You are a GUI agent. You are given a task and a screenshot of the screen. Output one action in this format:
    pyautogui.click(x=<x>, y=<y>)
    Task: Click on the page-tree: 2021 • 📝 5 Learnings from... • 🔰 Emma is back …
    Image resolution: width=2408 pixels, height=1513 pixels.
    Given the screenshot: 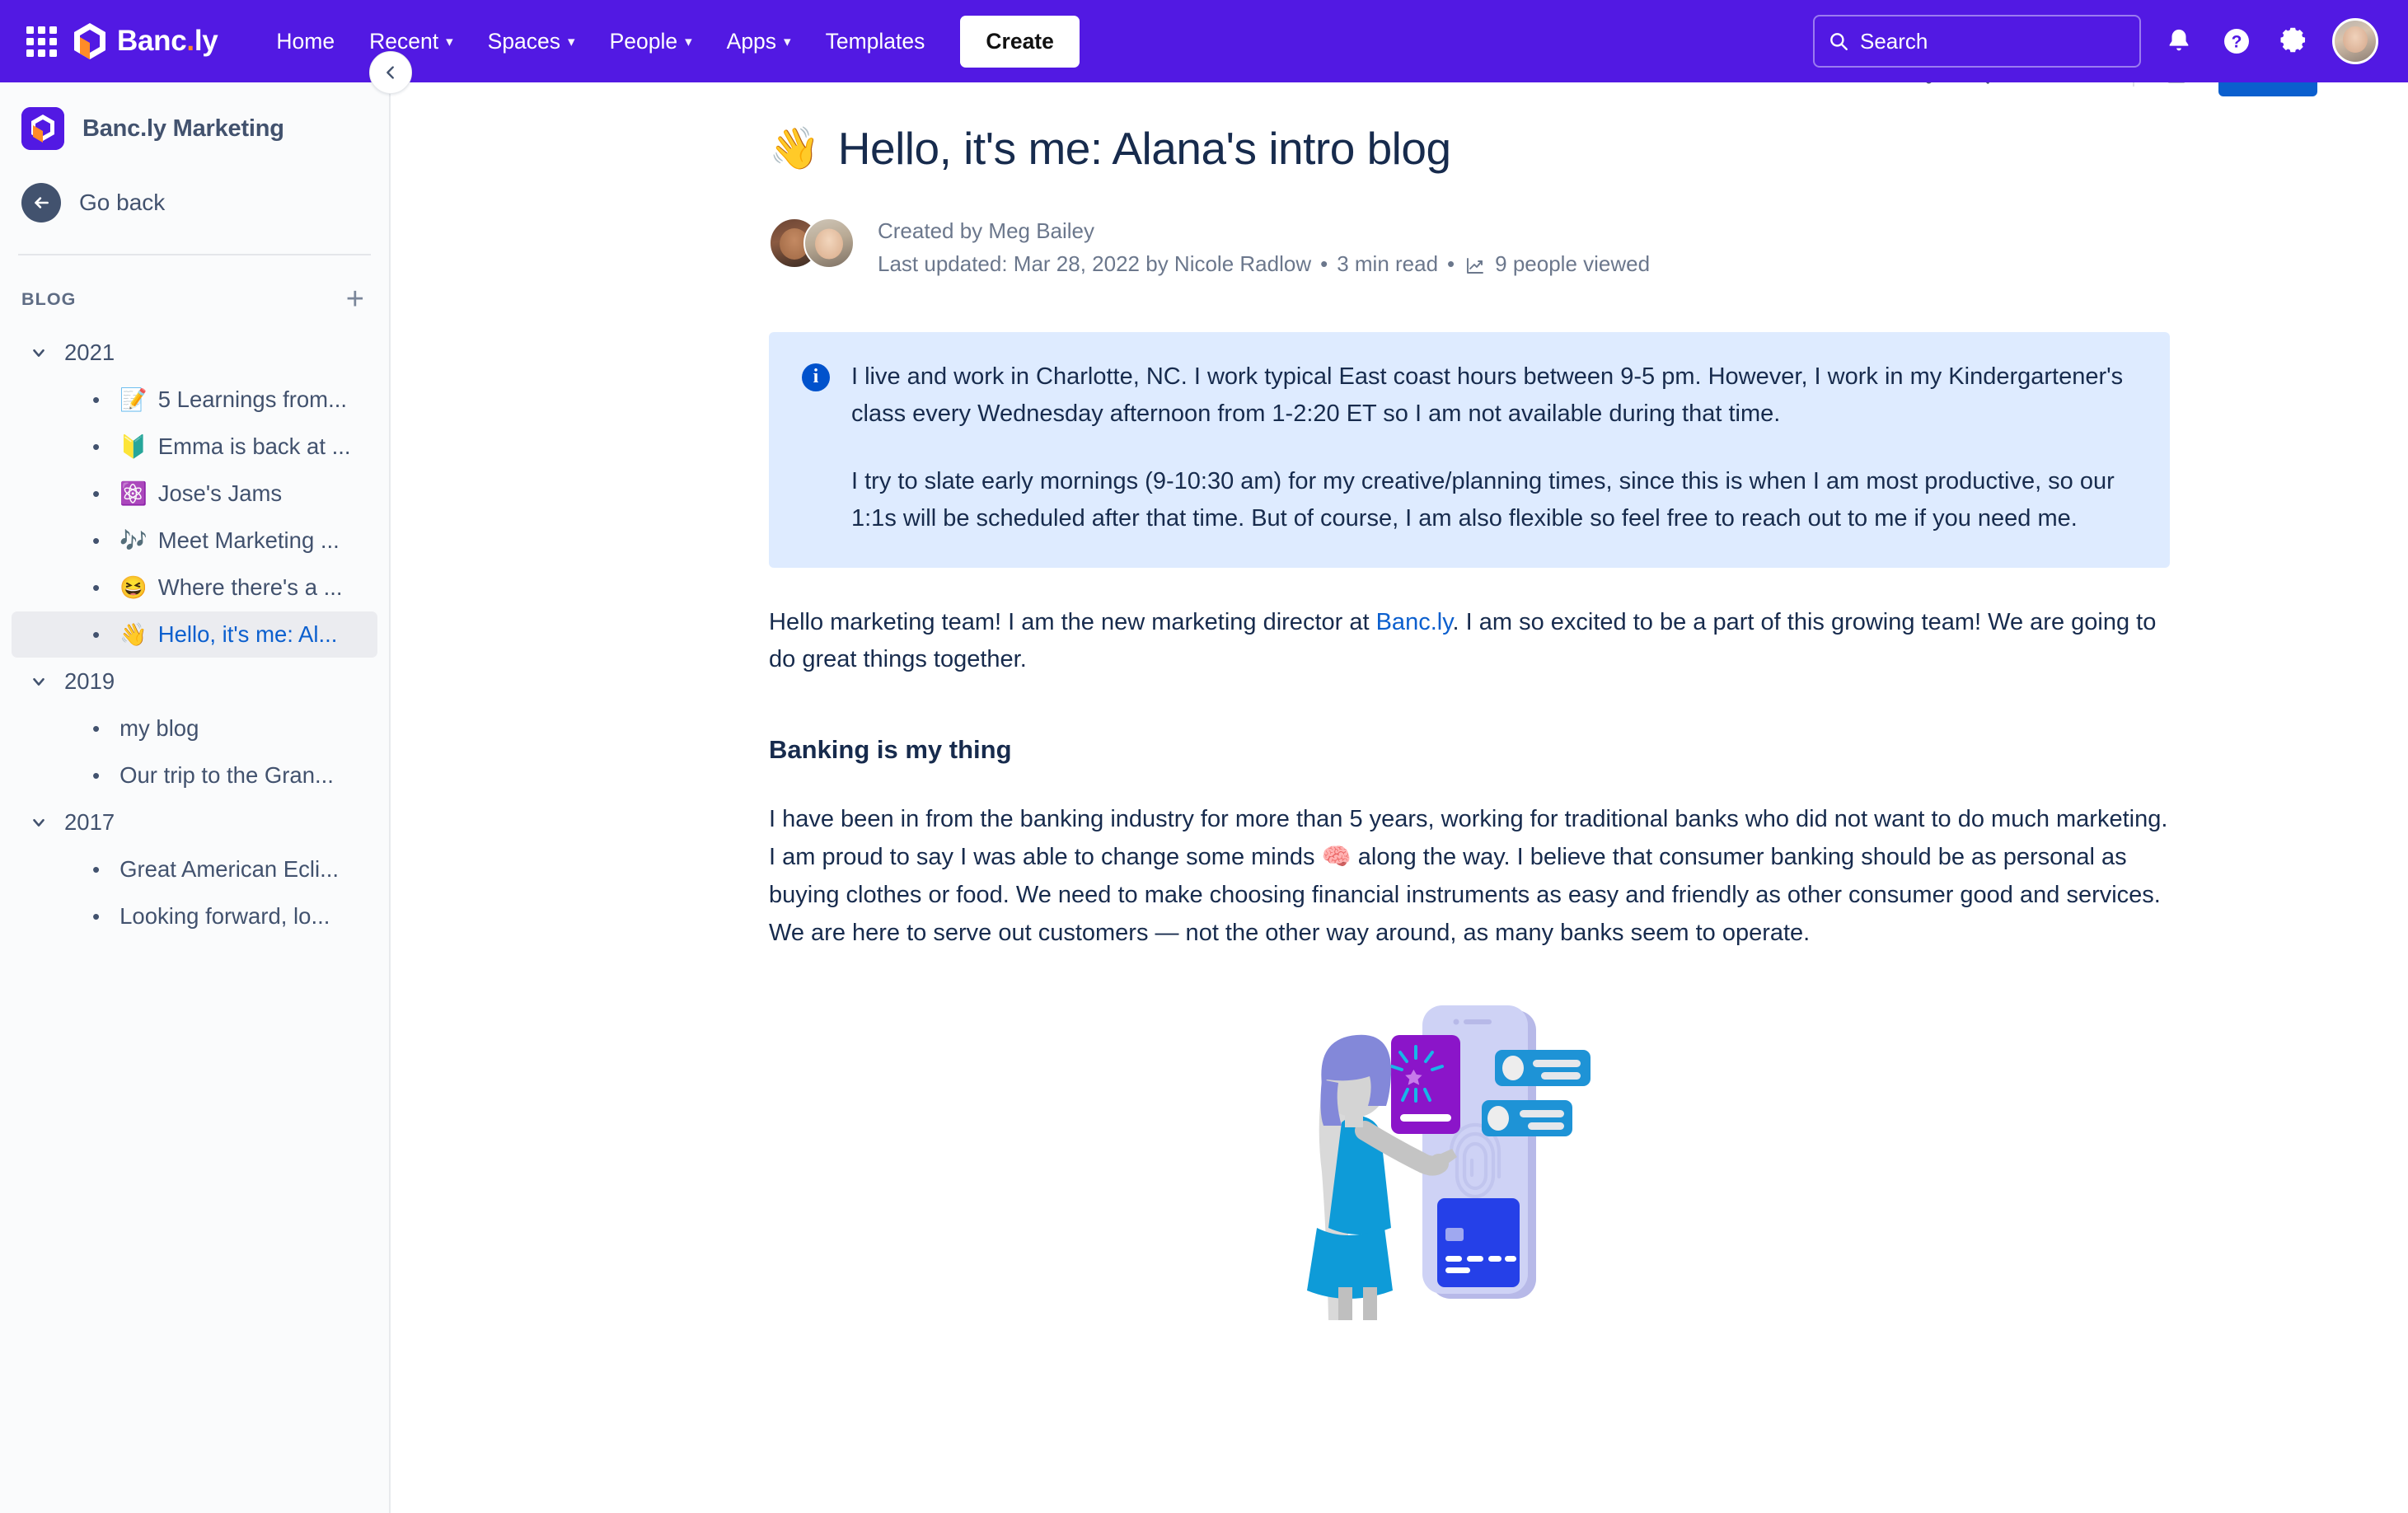 What is the action you would take?
    pyautogui.click(x=195, y=634)
    